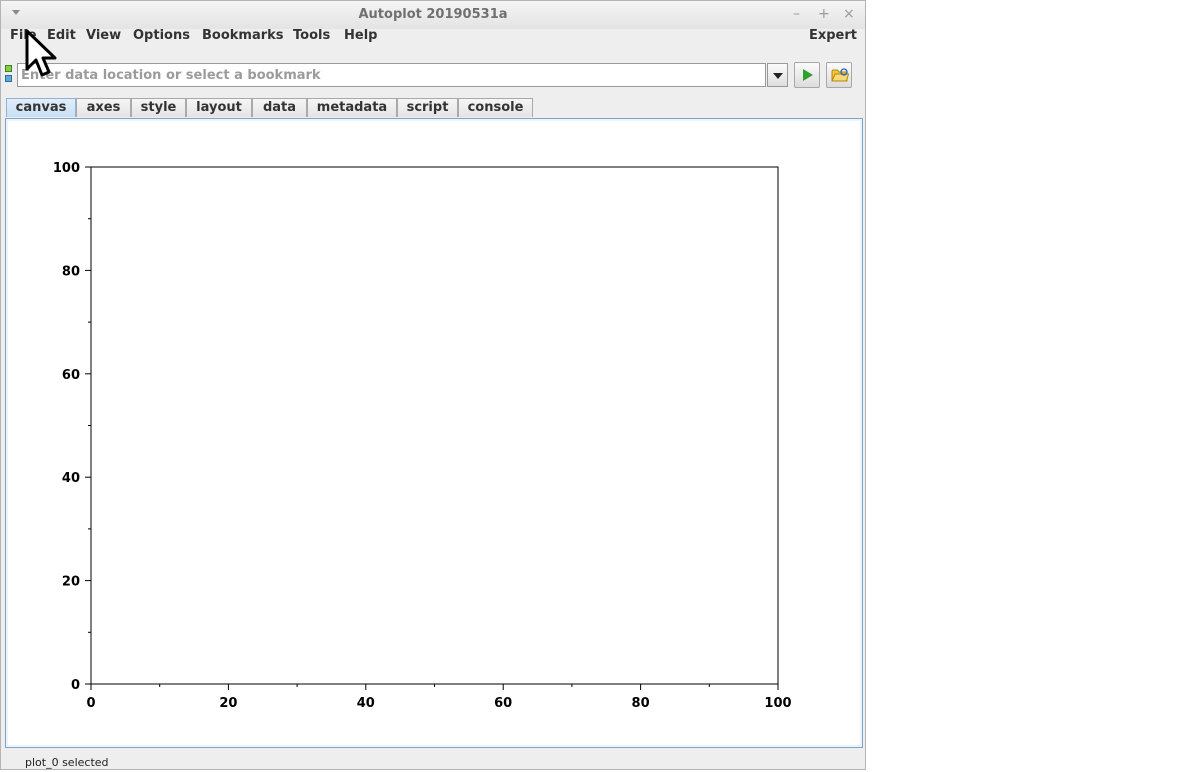  I want to click on x-tick-label: 60, so click(503, 703).